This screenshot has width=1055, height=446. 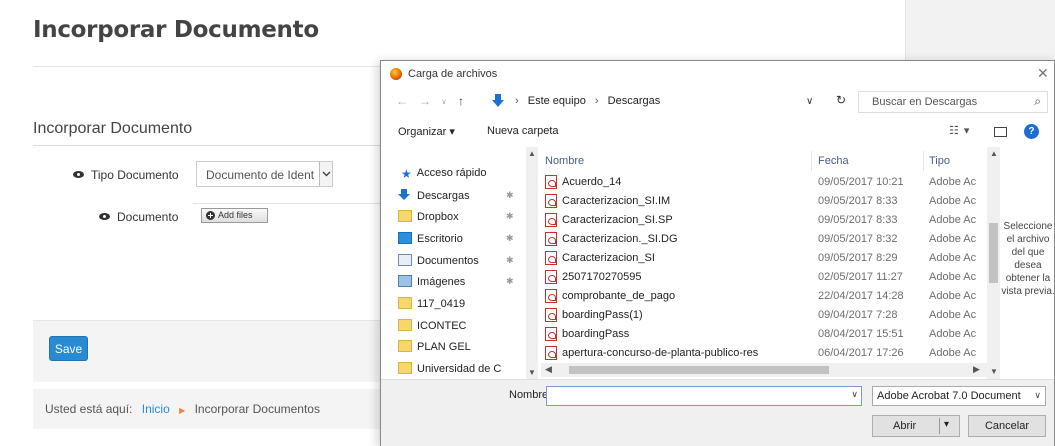 I want to click on filename-input: ∨, so click(x=704, y=396).